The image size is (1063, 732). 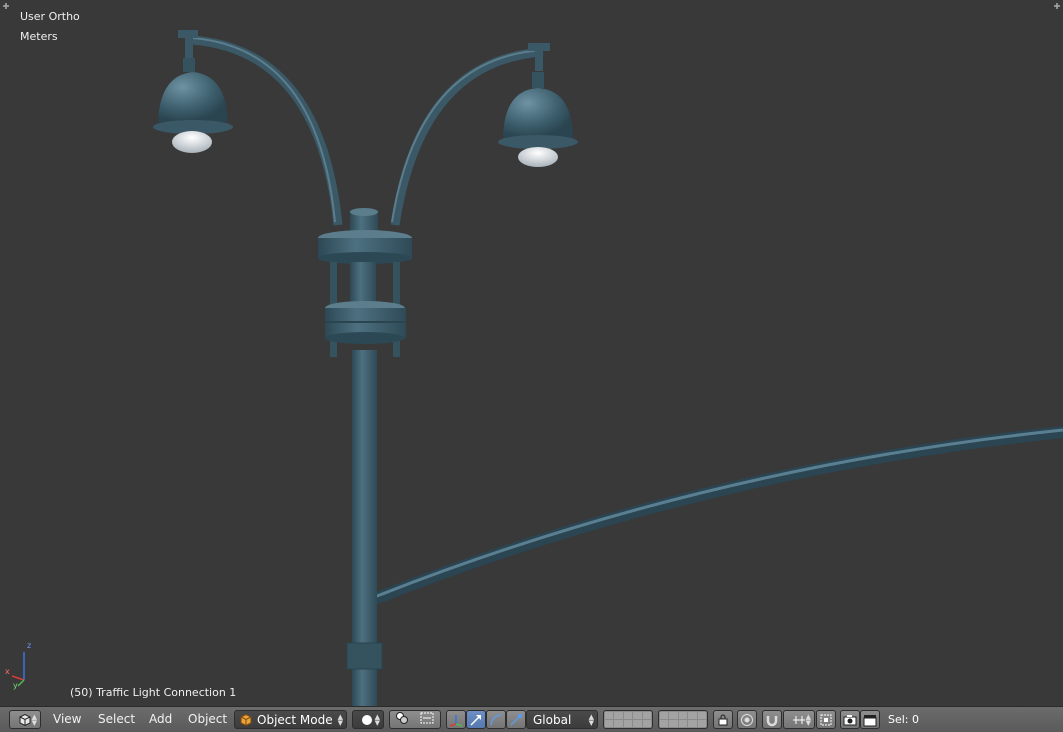 I want to click on scale-manipulator-button, so click(x=516, y=719).